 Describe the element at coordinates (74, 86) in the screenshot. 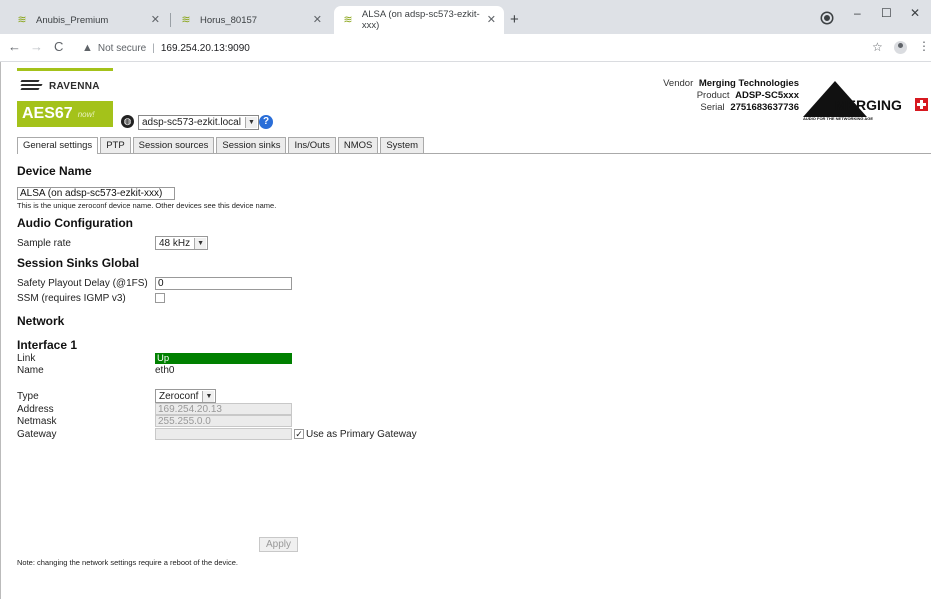

I see `ravenna-logo-text: RAVENNA` at that location.